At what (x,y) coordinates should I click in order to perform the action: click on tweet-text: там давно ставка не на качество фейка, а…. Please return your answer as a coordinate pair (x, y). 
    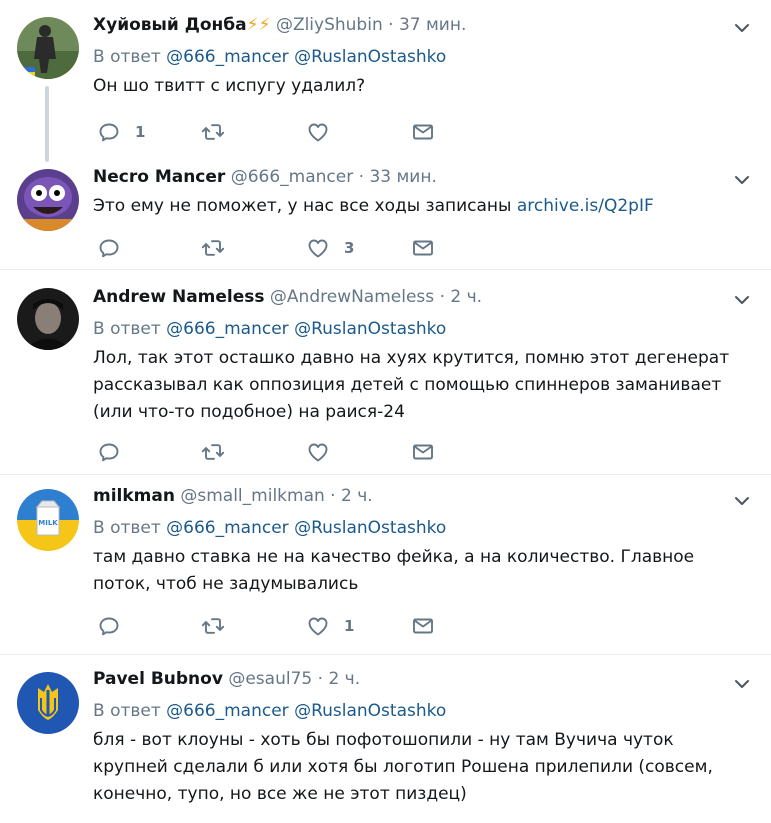
    Looking at the image, I should click on (394, 570).